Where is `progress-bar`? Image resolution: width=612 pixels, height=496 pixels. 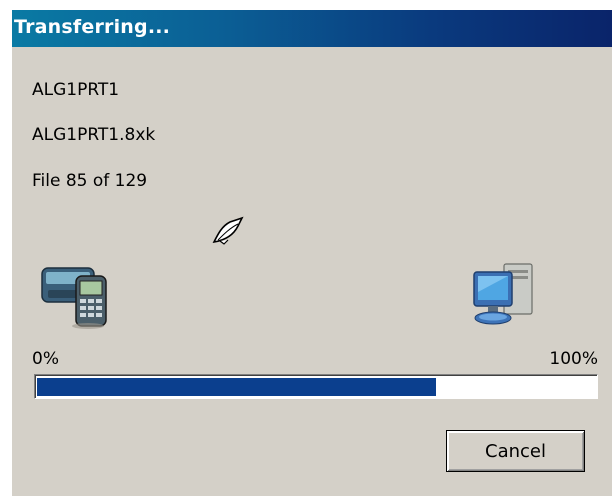
progress-bar is located at coordinates (316, 386).